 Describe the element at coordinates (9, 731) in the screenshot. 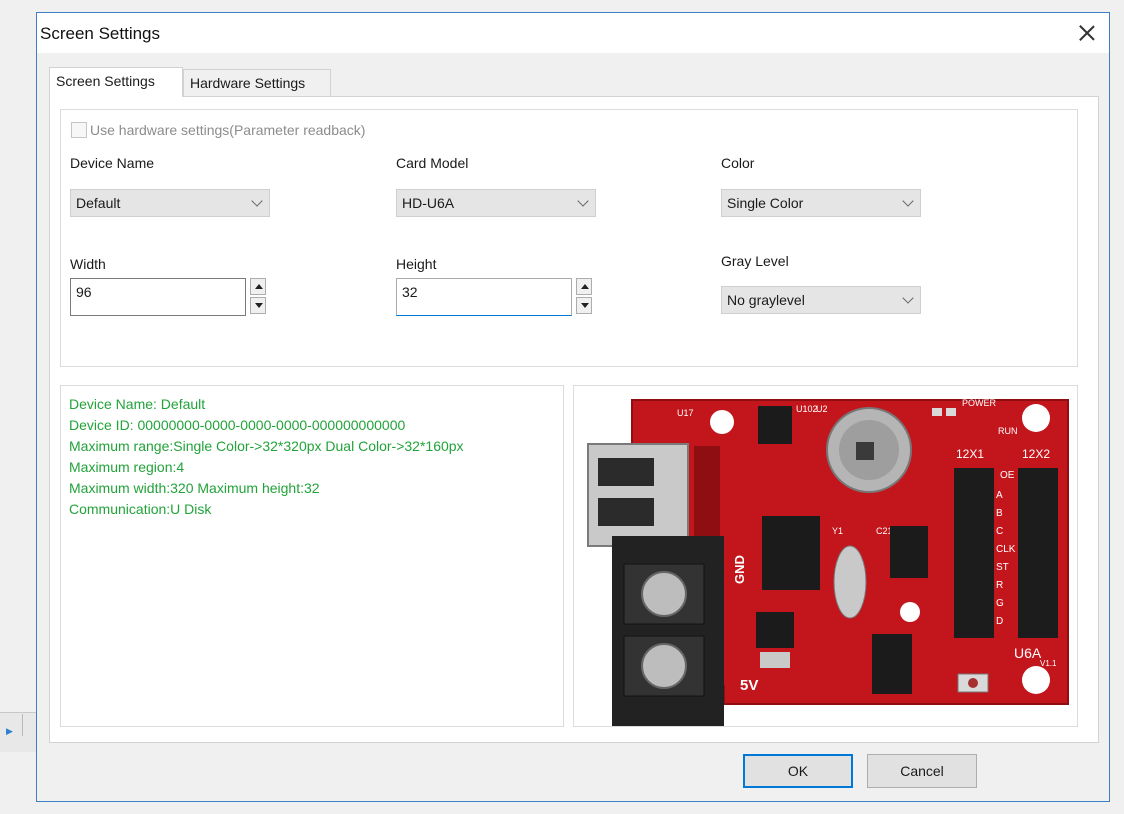

I see `play-arrow-icon: ▶` at that location.